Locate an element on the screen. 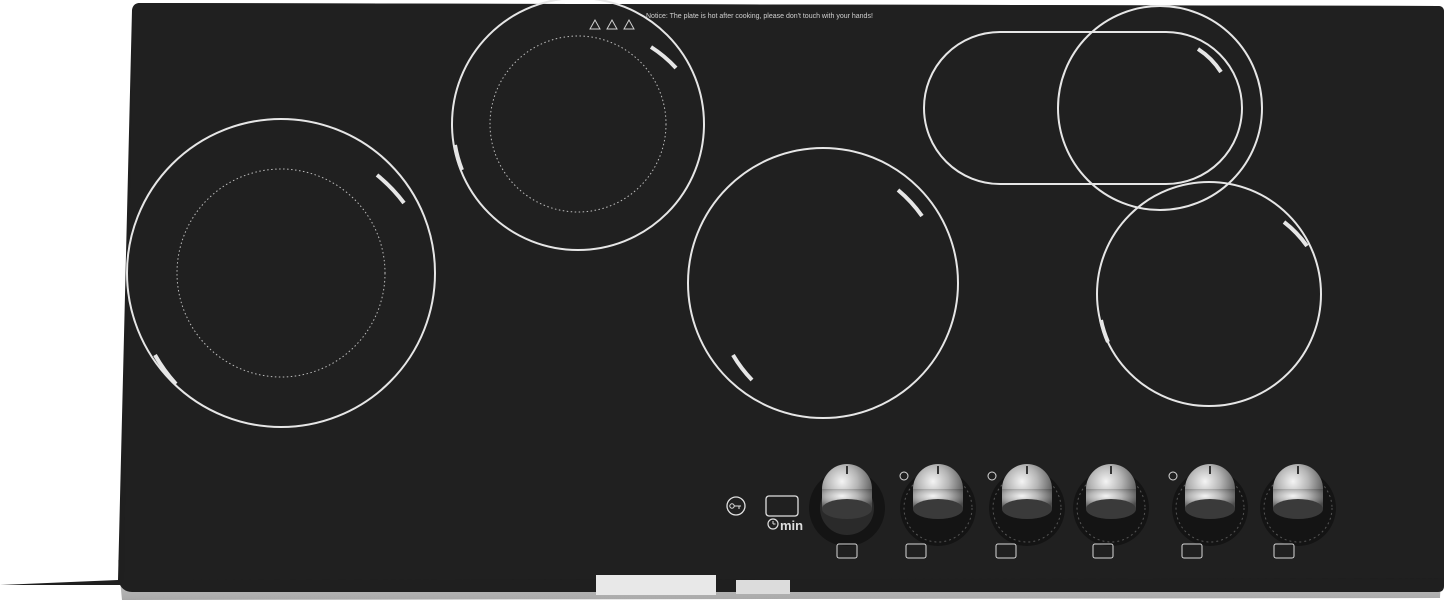  rating-sticker is located at coordinates (656, 585).